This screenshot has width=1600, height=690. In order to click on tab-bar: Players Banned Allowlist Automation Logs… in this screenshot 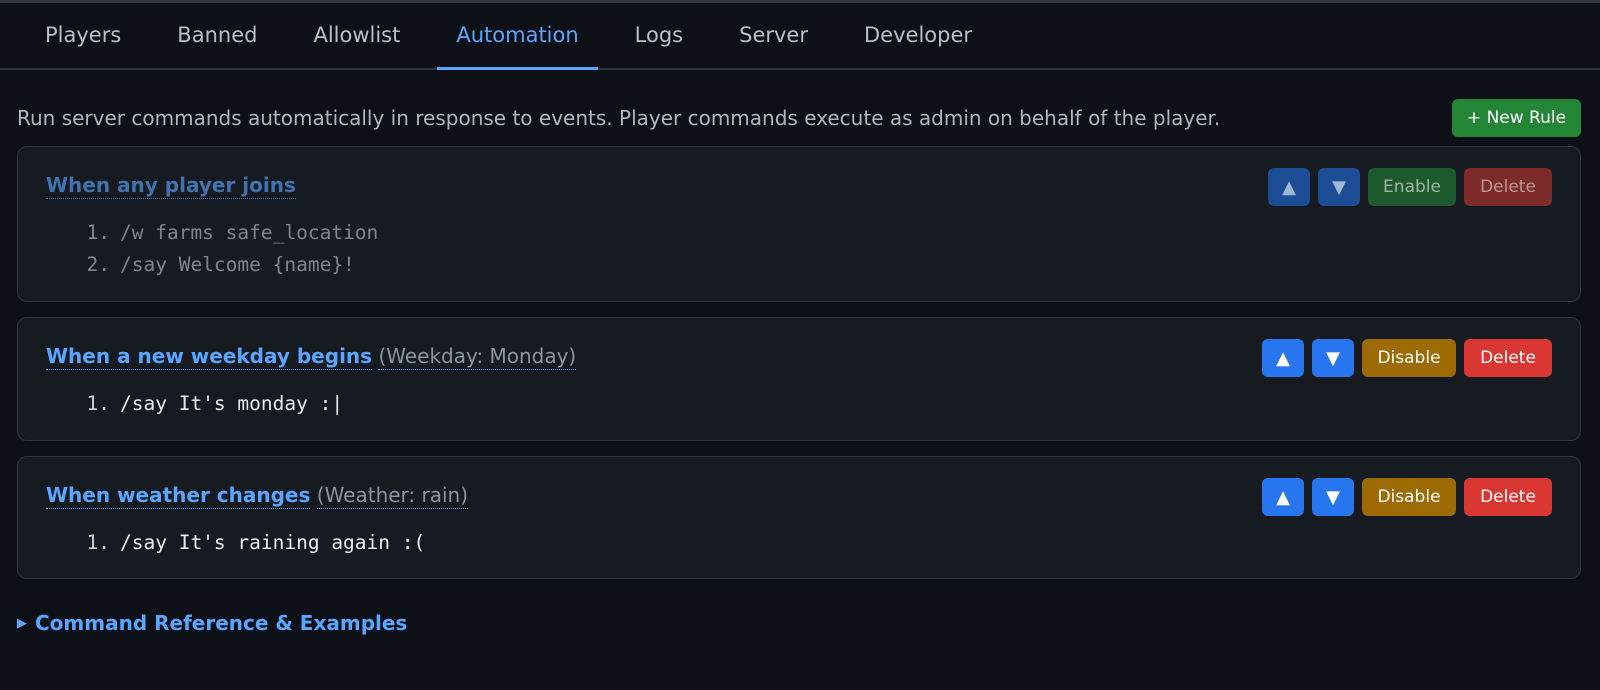, I will do `click(800, 36)`.